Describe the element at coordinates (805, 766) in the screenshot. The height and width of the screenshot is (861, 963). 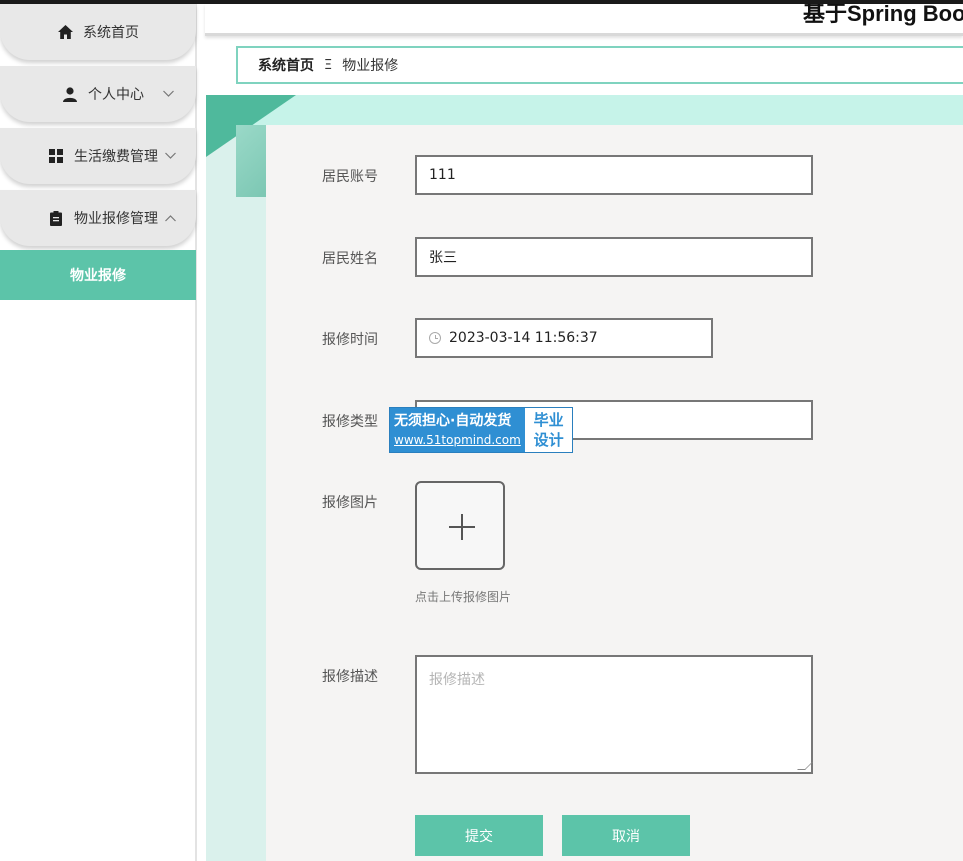
I see `resize-handle` at that location.